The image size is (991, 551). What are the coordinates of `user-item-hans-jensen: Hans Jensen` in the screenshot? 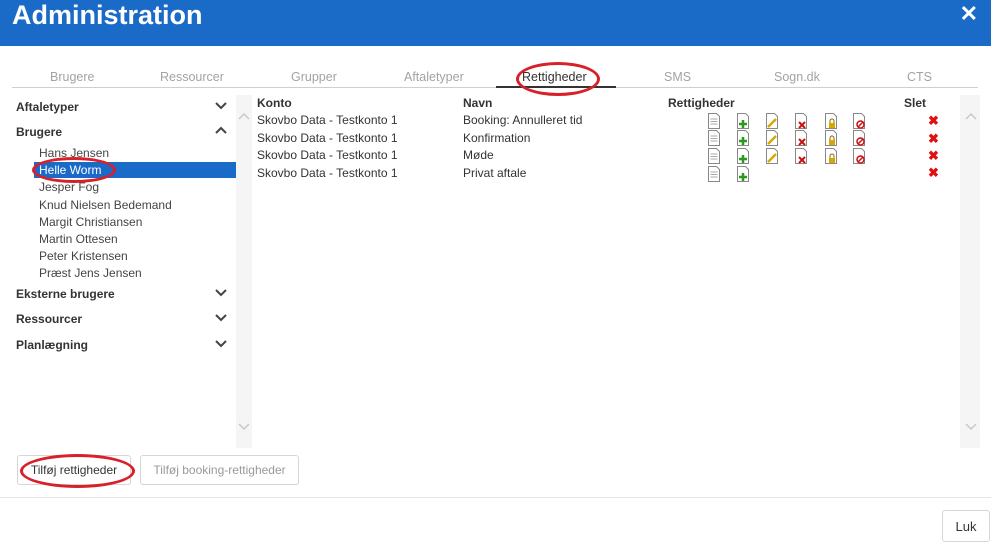 It's located at (74, 153).